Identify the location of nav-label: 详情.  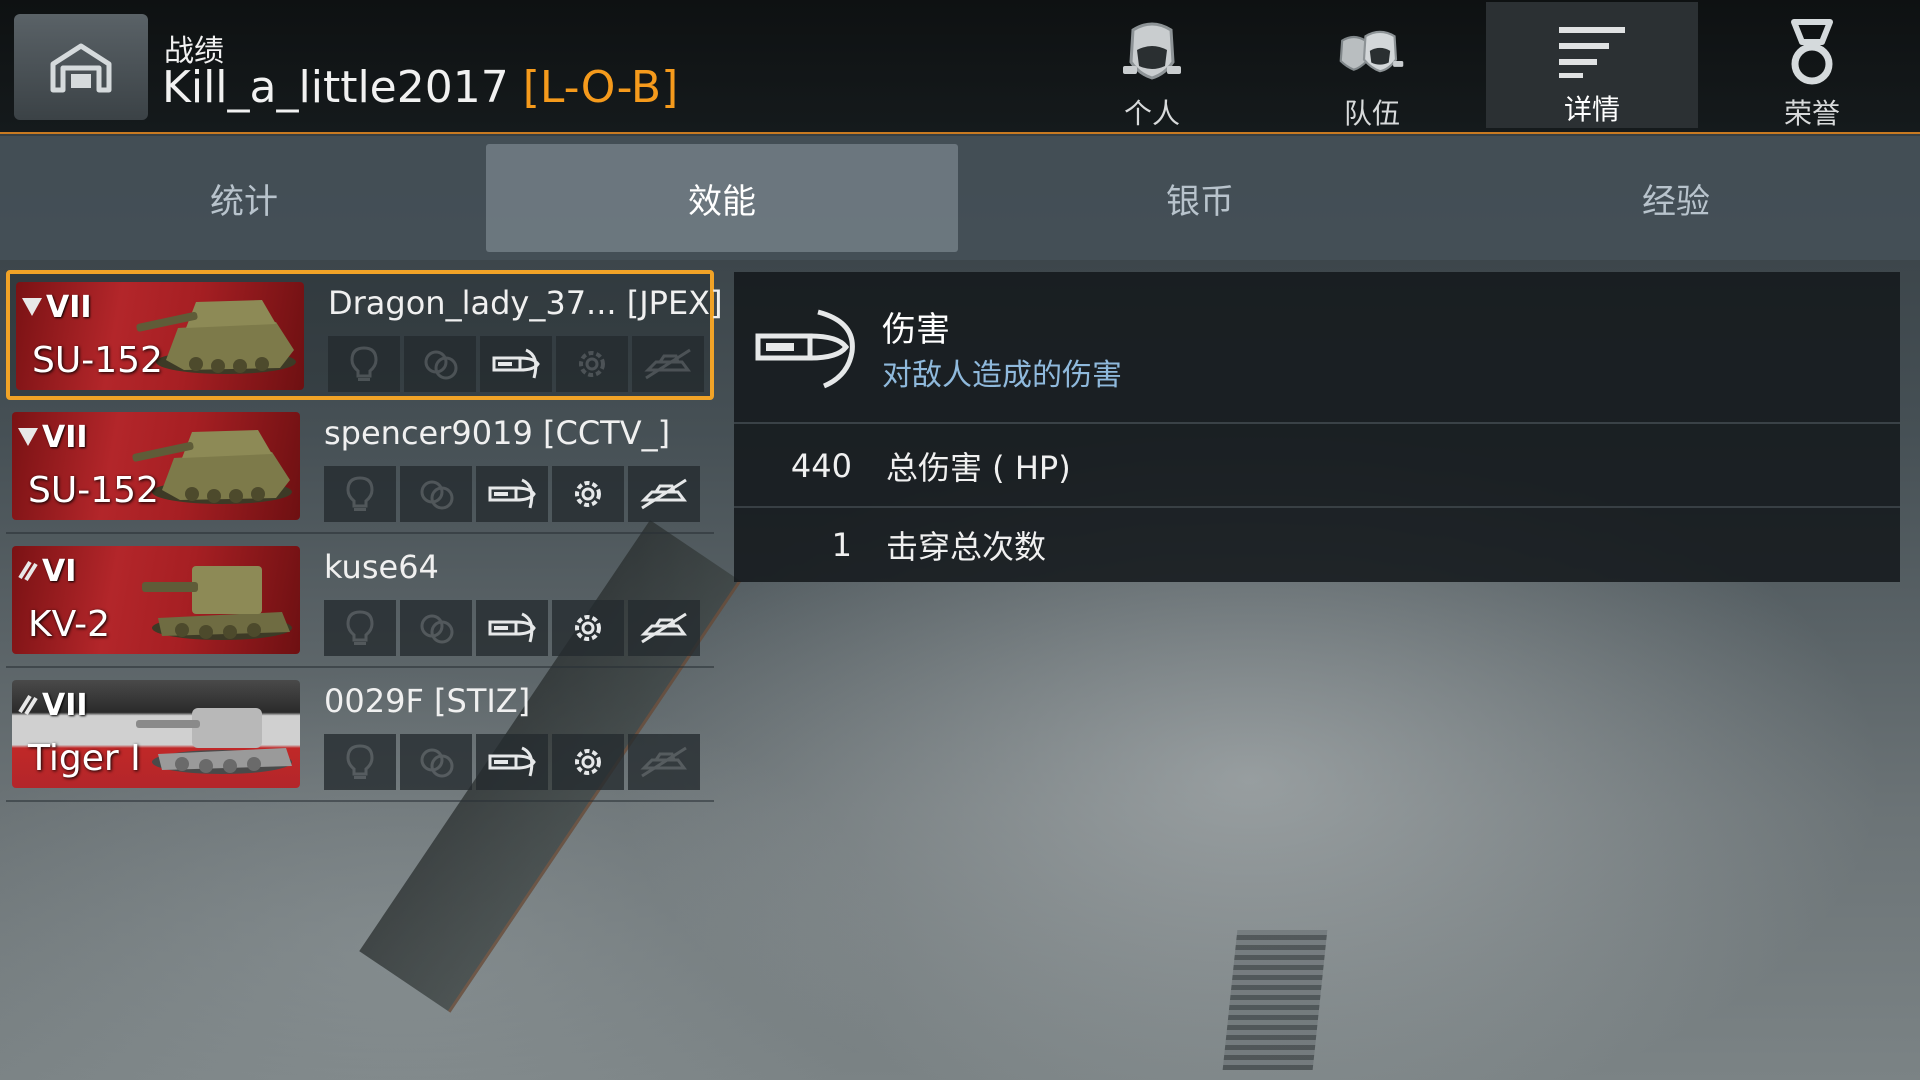
(1591, 109).